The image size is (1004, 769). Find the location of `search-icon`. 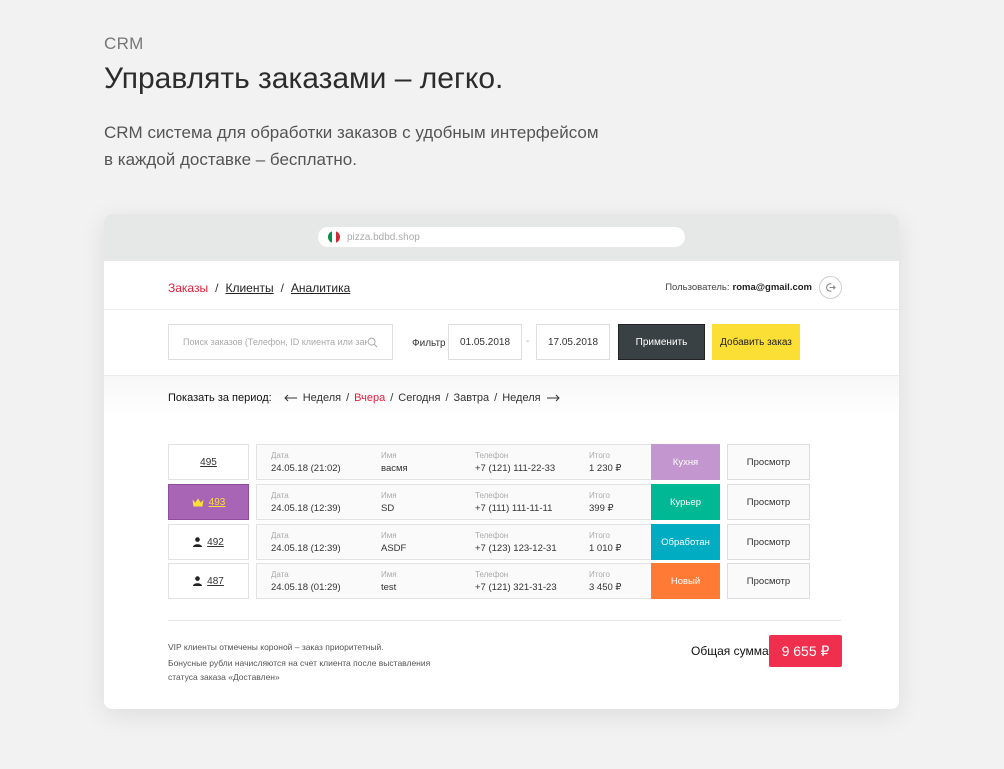

search-icon is located at coordinates (372, 342).